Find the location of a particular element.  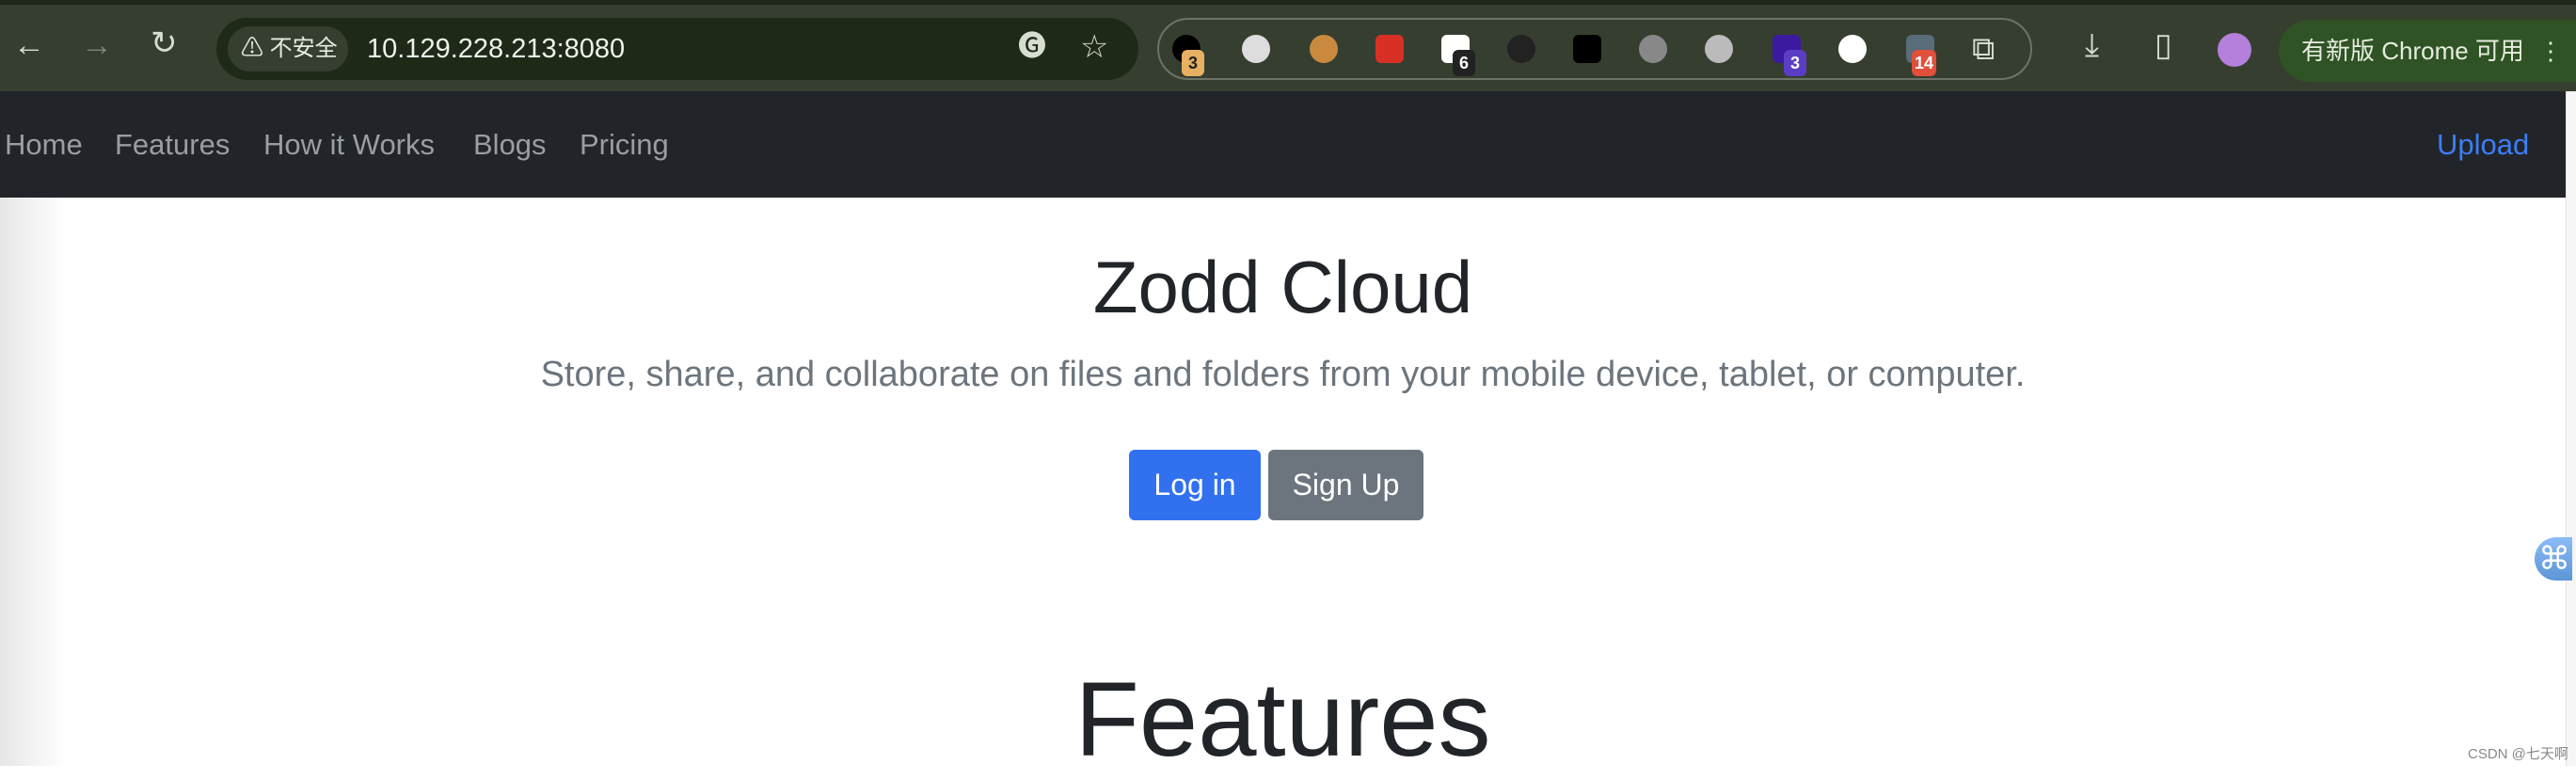

profile-avatar is located at coordinates (2235, 50).